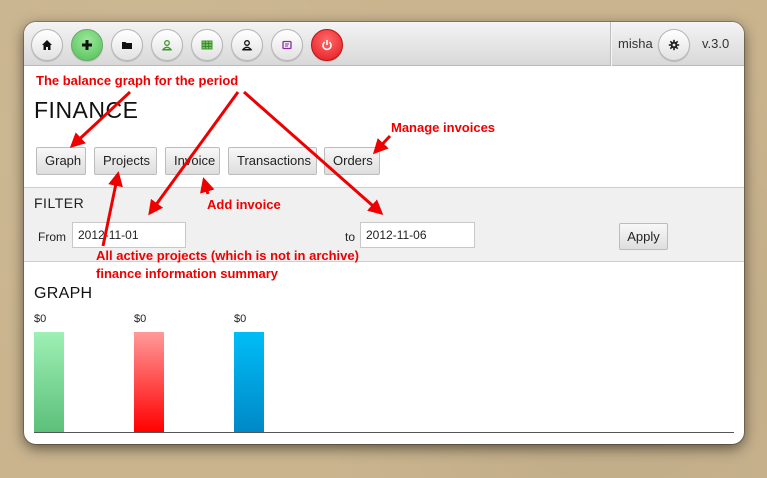 This screenshot has height=478, width=767. What do you see at coordinates (272, 161) in the screenshot?
I see `tab-transactions: Transactions` at bounding box center [272, 161].